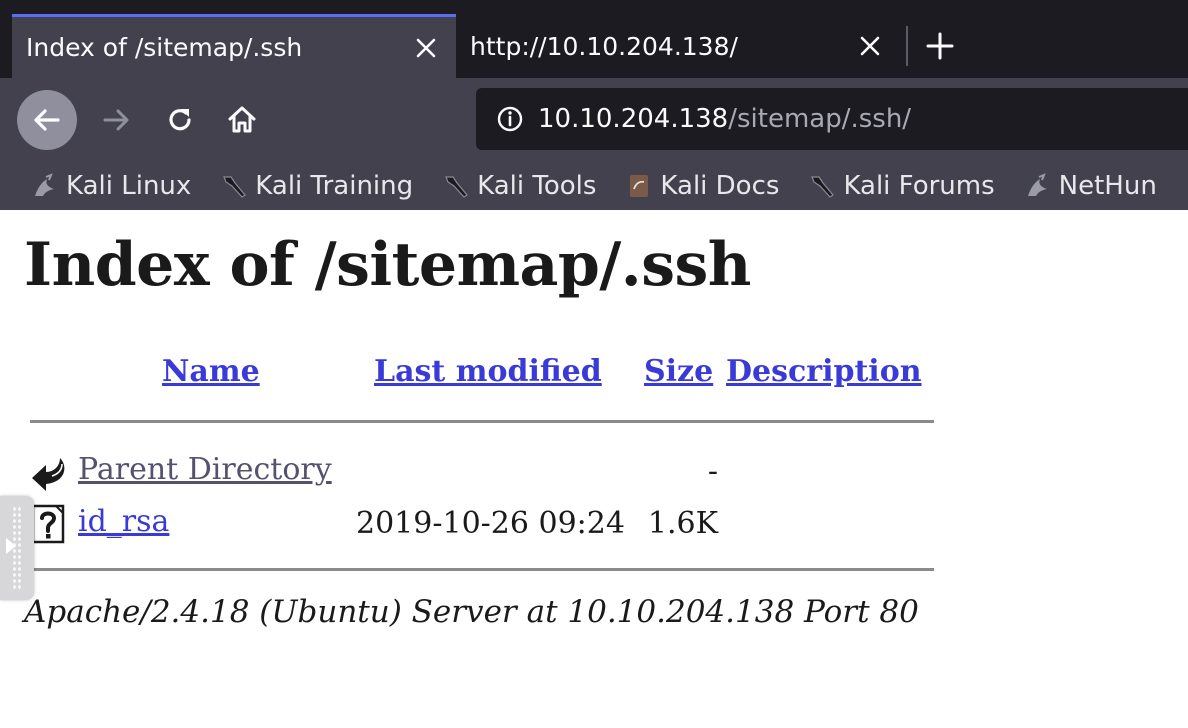  I want to click on bookmark-label: Kali Training, so click(334, 186).